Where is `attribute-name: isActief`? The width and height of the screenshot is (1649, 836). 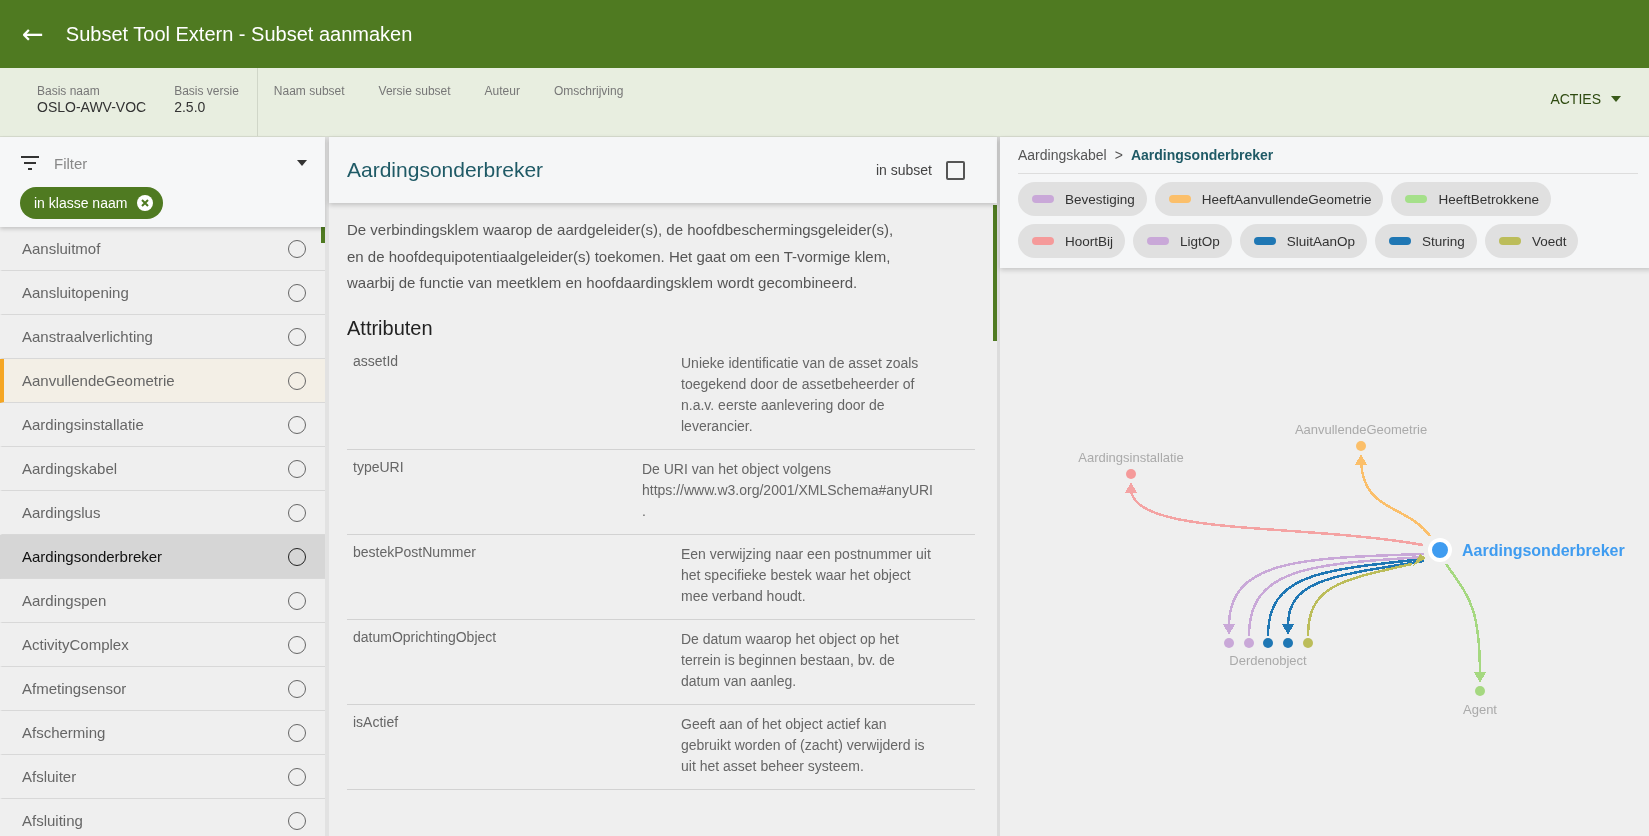
attribute-name: isActief is located at coordinates (376, 722).